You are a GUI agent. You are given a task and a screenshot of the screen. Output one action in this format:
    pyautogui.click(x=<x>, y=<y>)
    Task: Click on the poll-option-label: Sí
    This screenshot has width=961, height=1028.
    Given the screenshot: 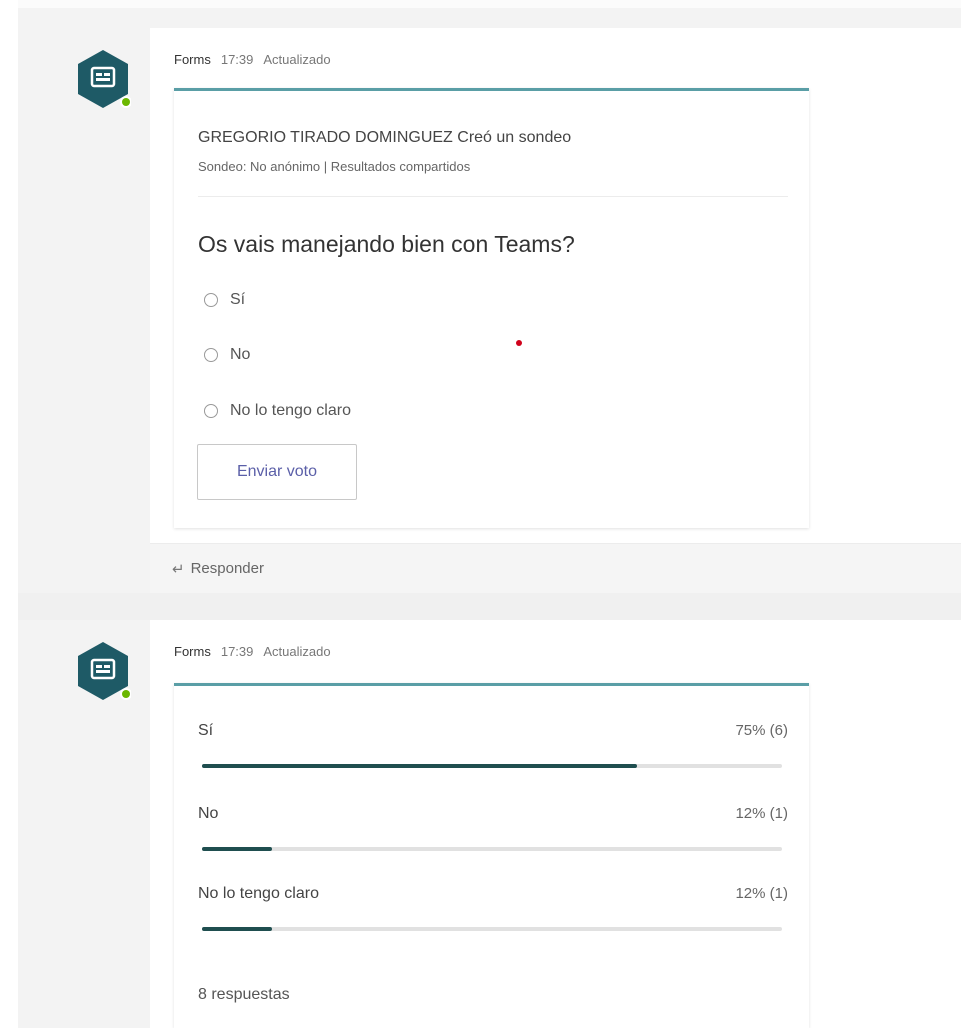 What is the action you would take?
    pyautogui.click(x=238, y=299)
    